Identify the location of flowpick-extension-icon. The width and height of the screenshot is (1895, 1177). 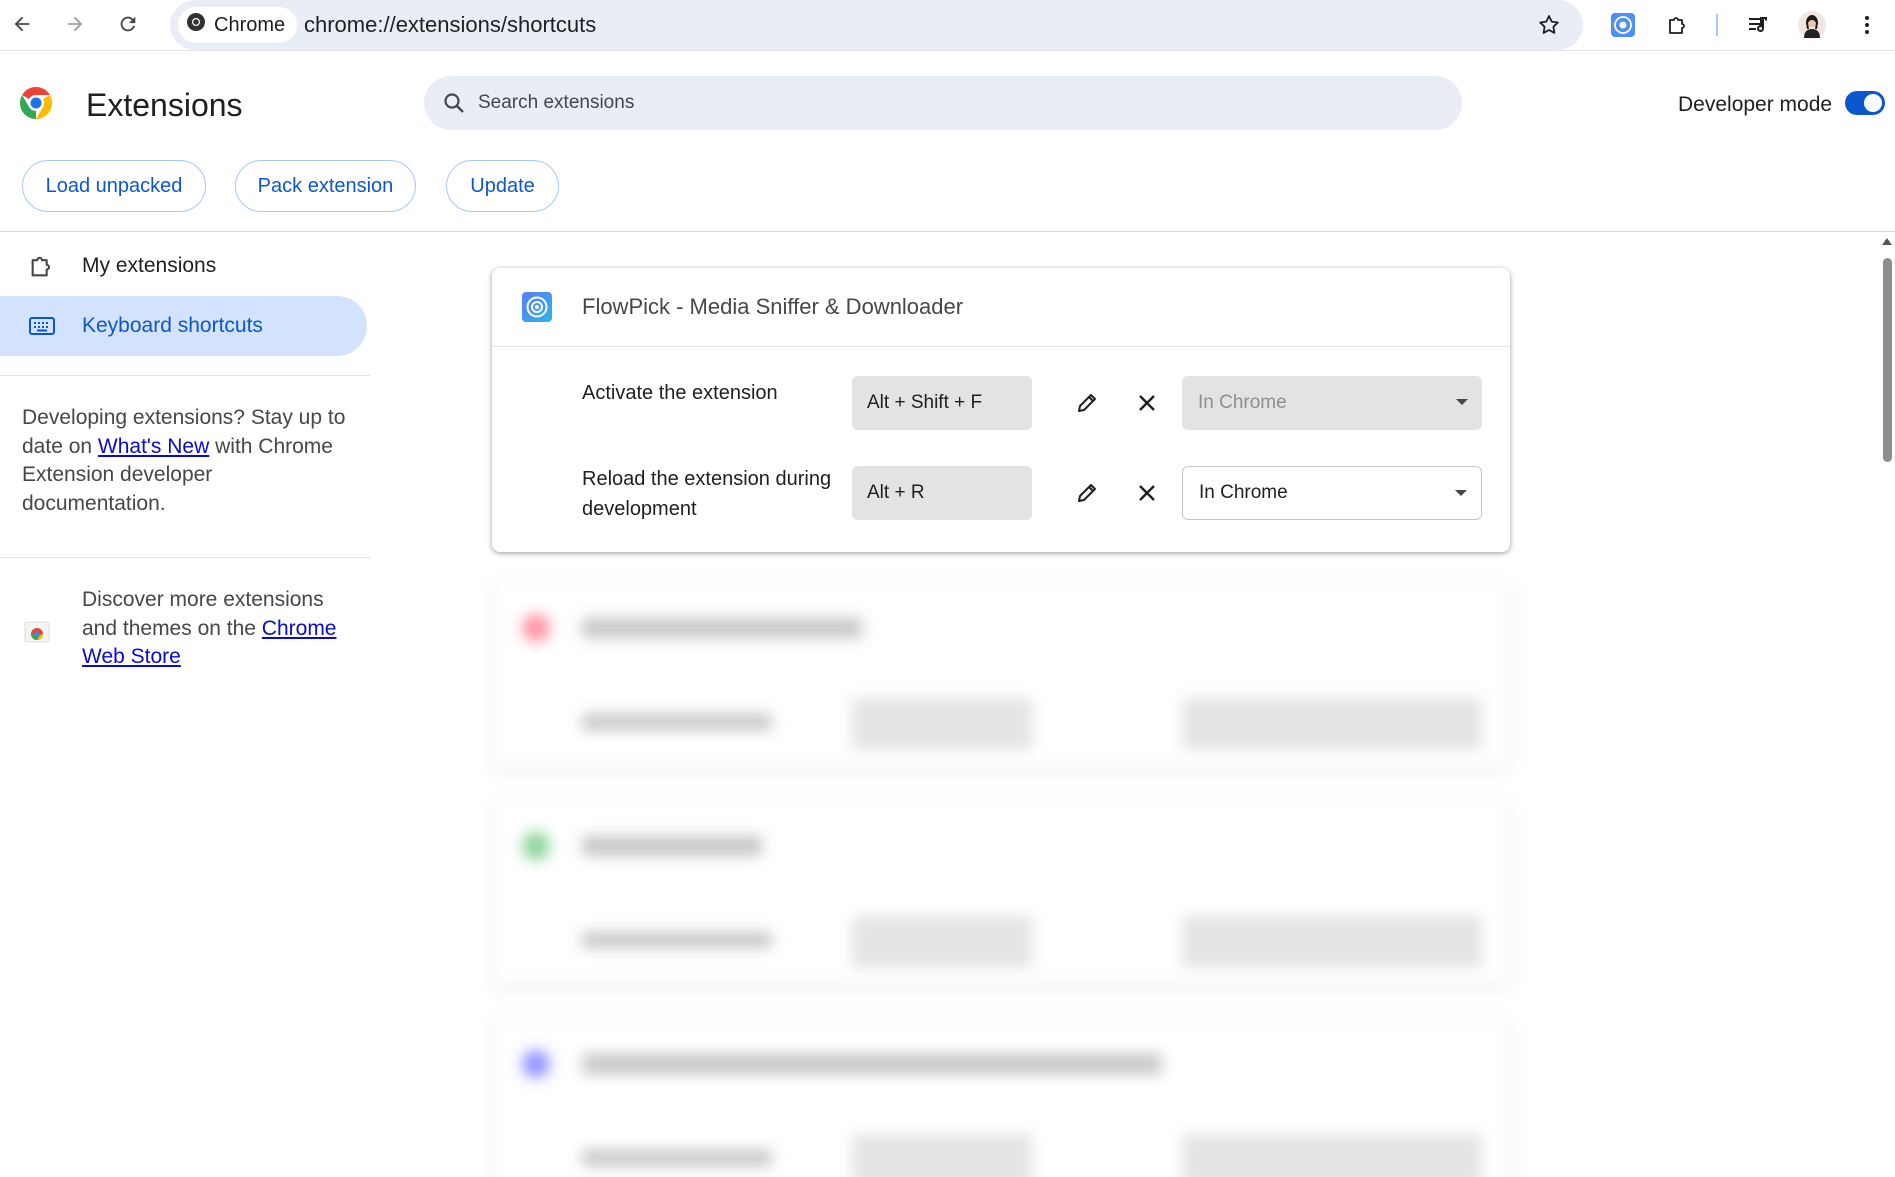
(1623, 25).